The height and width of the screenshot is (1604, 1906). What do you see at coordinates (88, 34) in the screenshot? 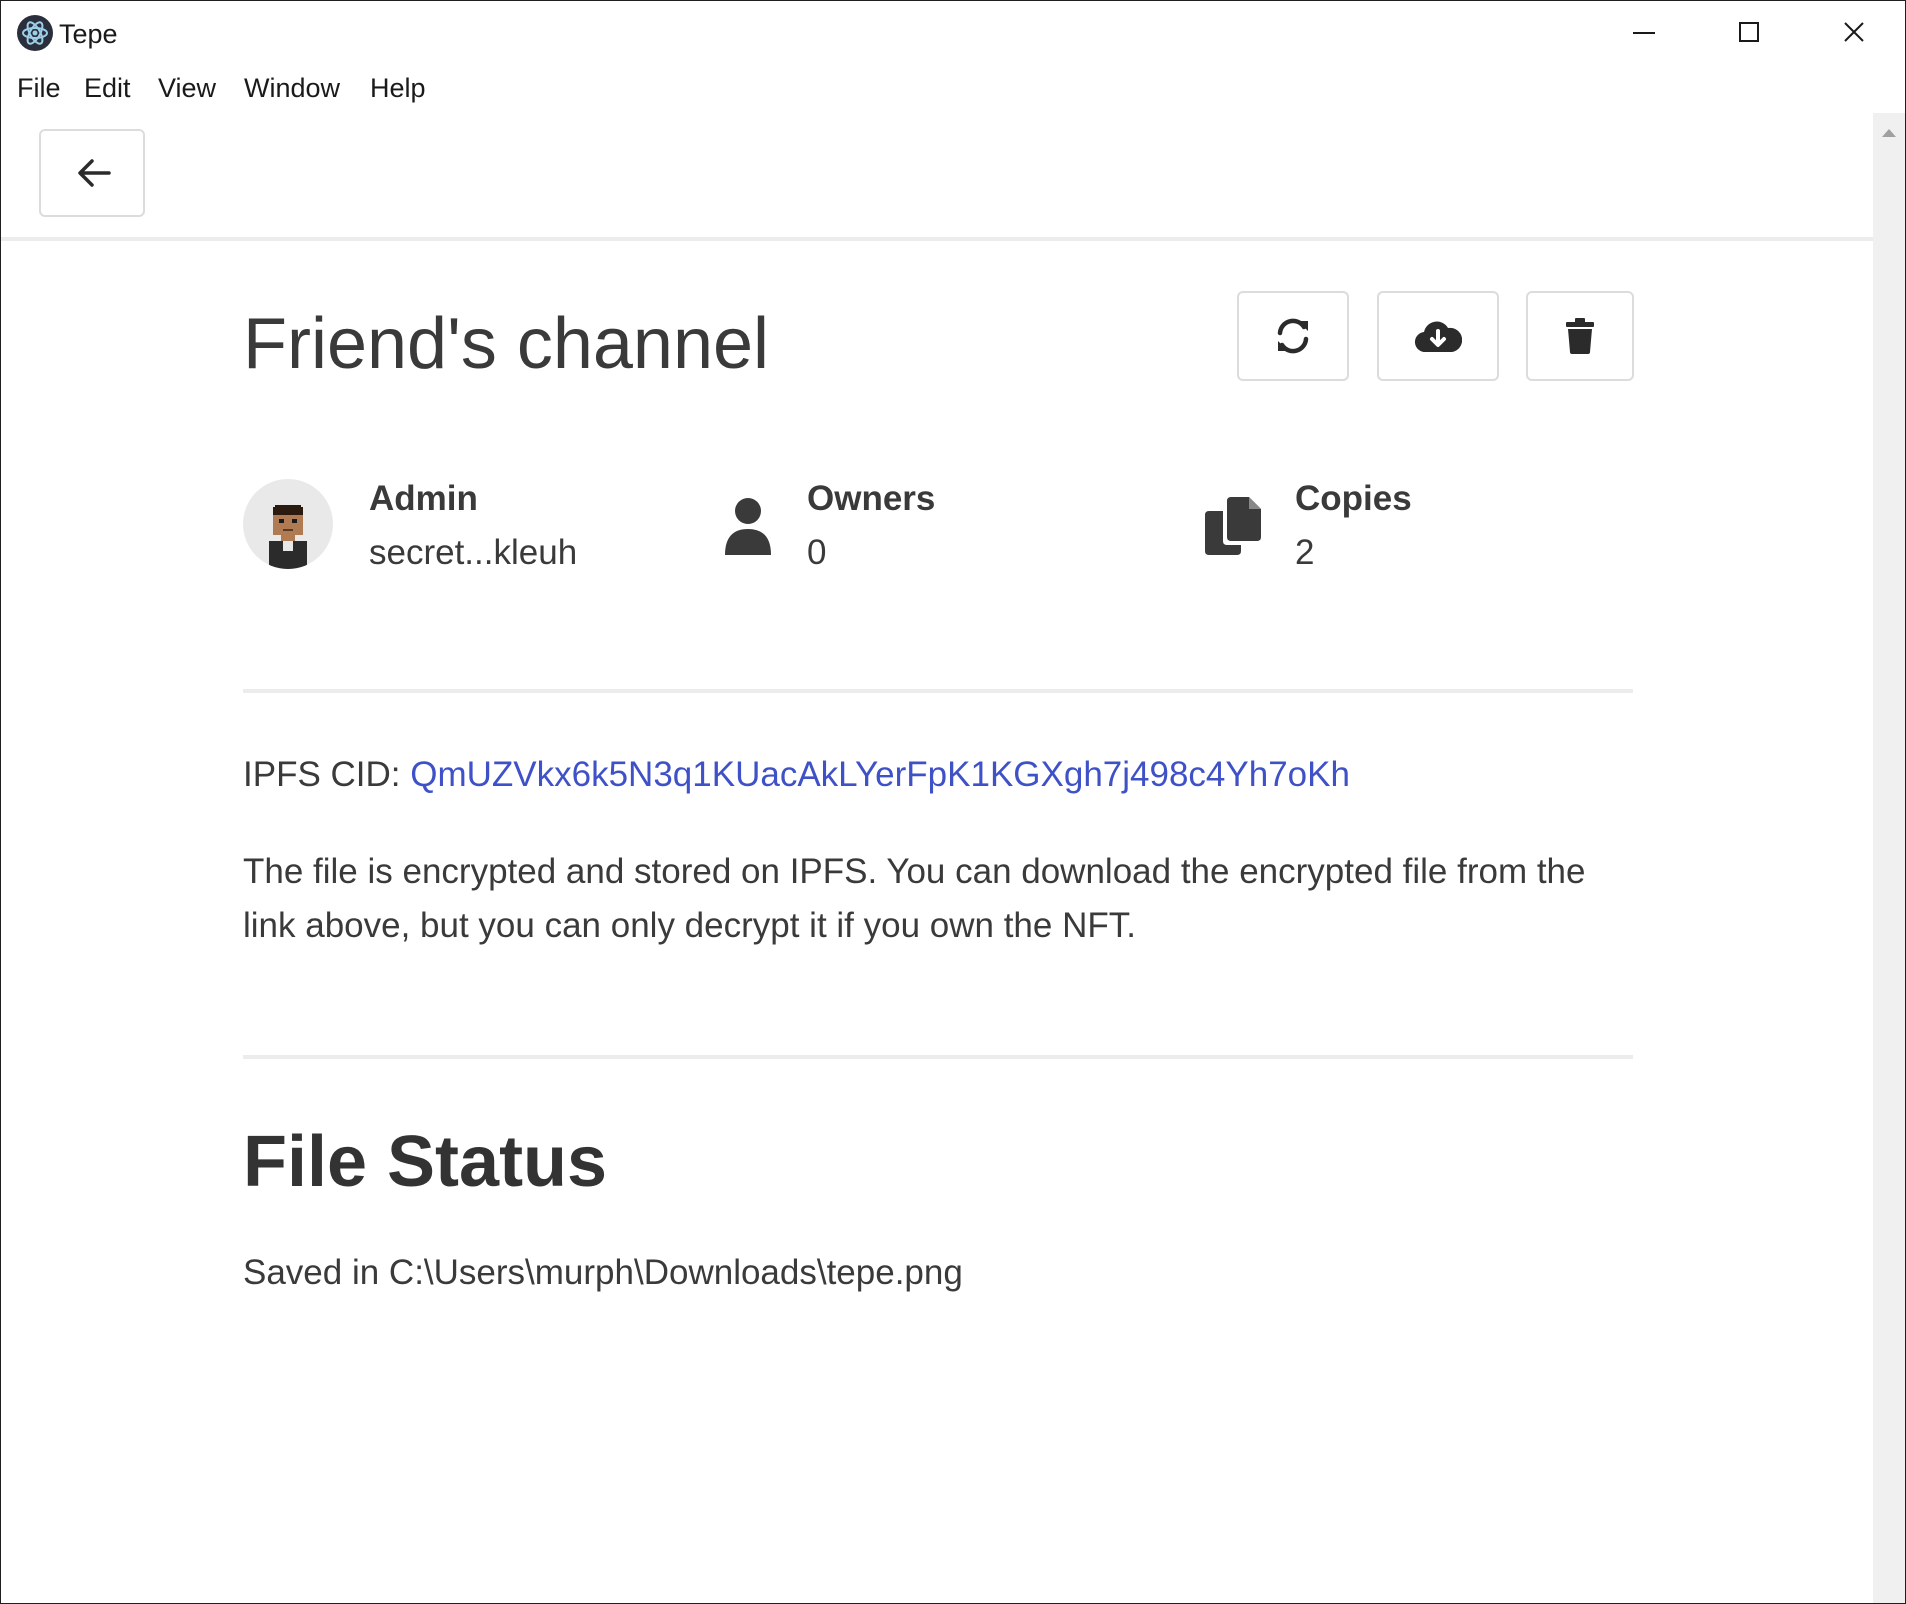
I see `window-title: Tepe` at bounding box center [88, 34].